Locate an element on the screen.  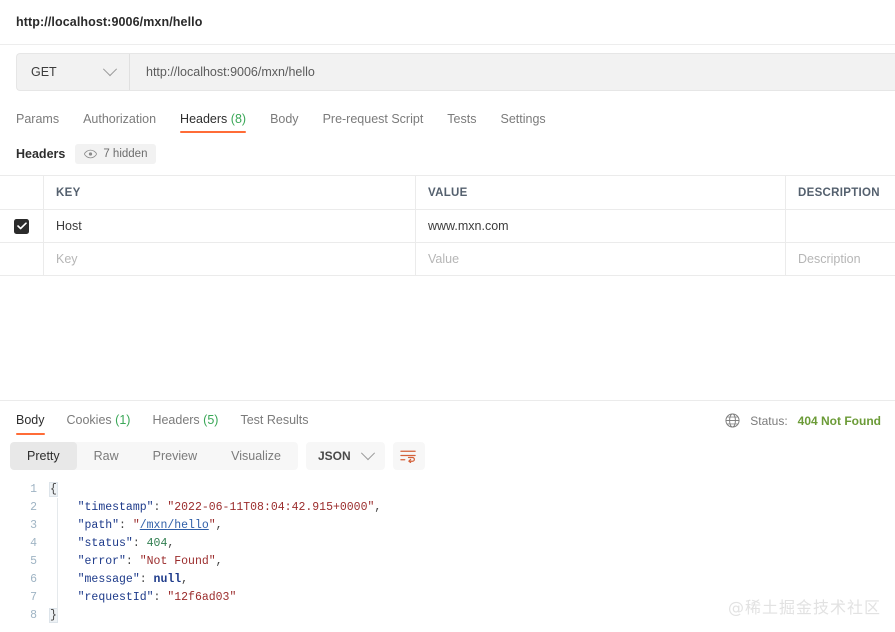
code-line-6: "message": null, is located at coordinates (133, 579).